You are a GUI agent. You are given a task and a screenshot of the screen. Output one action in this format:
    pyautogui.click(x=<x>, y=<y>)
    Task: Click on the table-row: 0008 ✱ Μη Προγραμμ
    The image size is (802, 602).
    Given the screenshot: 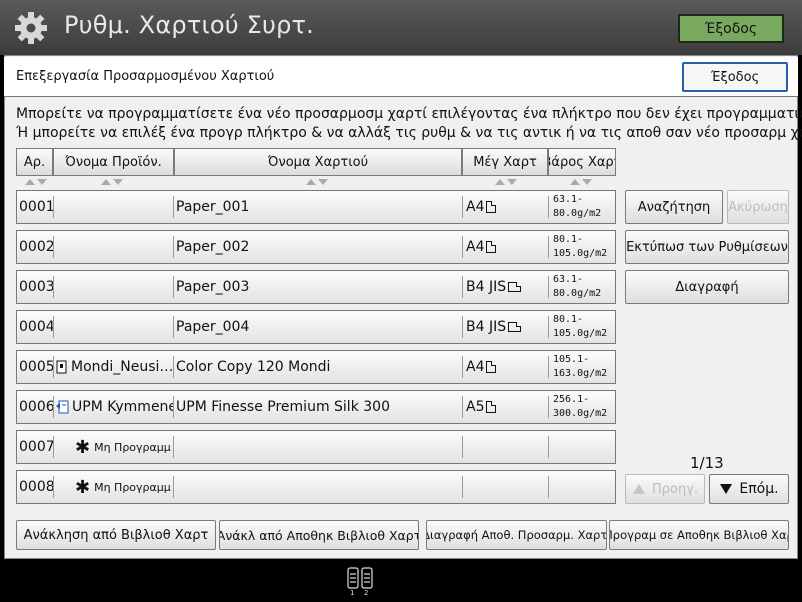 What is the action you would take?
    pyautogui.click(x=316, y=487)
    